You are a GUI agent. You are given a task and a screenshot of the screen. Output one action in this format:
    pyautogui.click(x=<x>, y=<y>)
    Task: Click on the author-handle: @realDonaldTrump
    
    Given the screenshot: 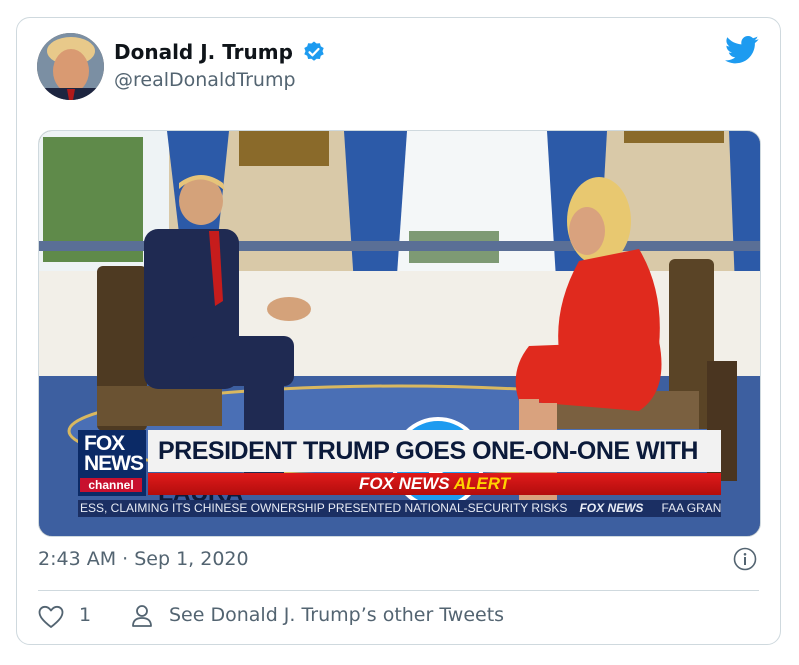 What is the action you would take?
    pyautogui.click(x=205, y=80)
    